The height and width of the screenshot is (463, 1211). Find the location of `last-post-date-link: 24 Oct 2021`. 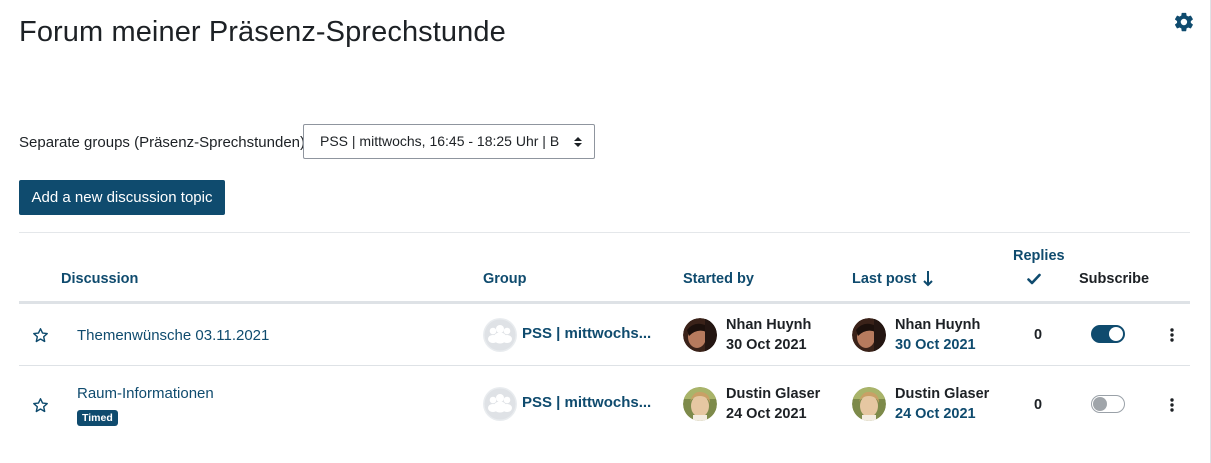

last-post-date-link: 24 Oct 2021 is located at coordinates (935, 414).